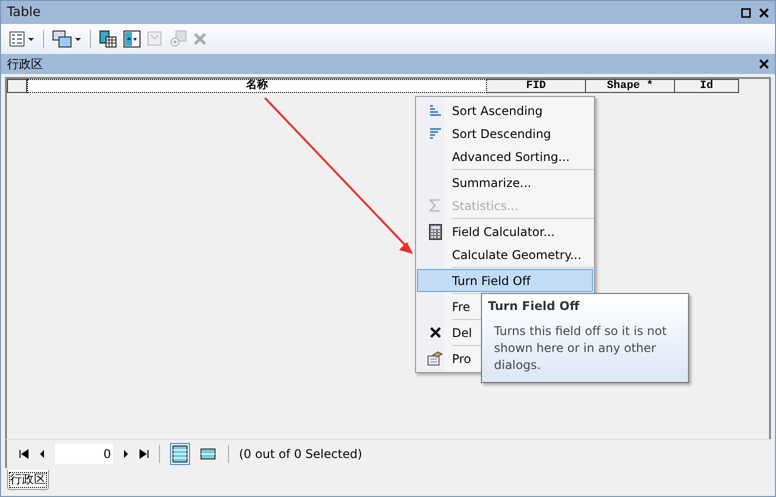 Image resolution: width=776 pixels, height=497 pixels. I want to click on table-title: 行政区, so click(25, 64).